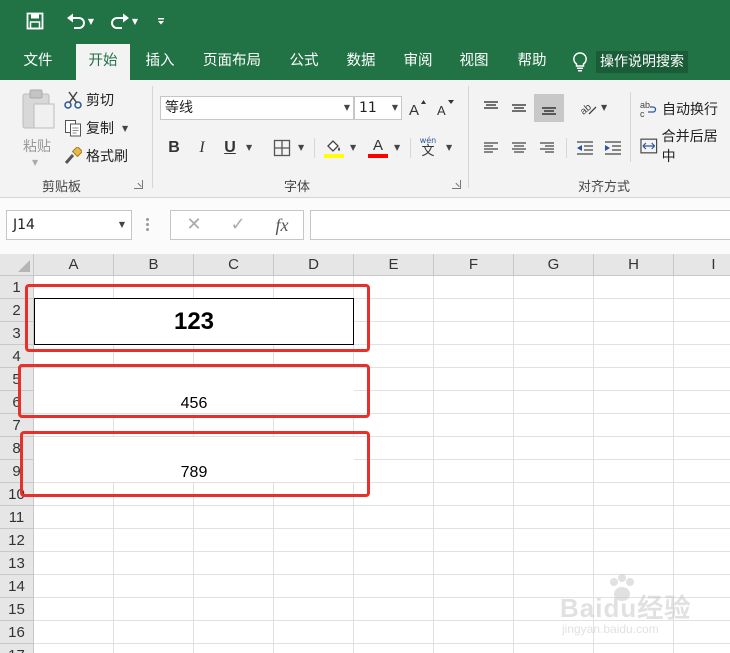  I want to click on tab-page-layout: 页面布局, so click(232, 61).